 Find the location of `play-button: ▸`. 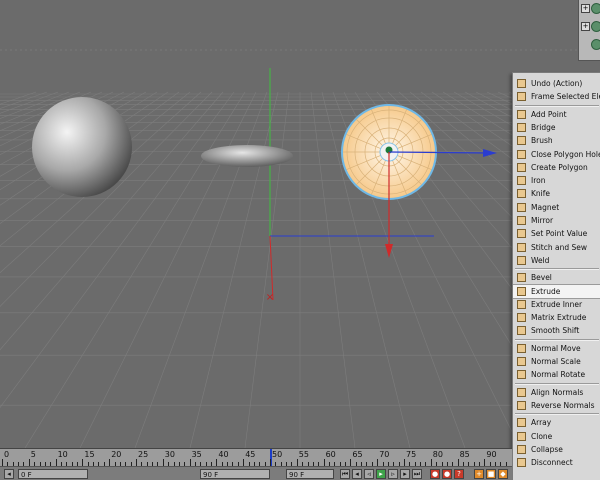

play-button: ▸ is located at coordinates (381, 474).